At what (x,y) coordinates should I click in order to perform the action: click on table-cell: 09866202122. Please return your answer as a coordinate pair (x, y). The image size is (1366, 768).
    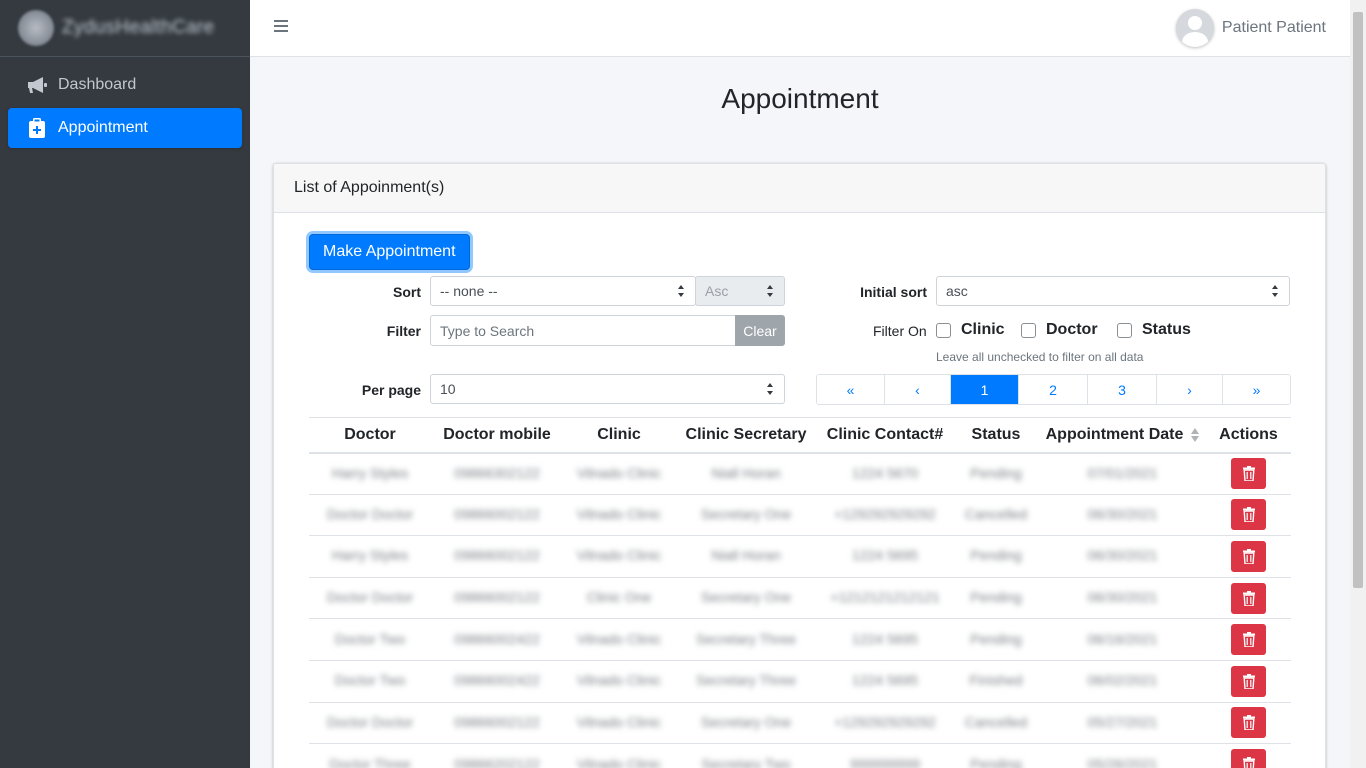
    Looking at the image, I should click on (497, 755).